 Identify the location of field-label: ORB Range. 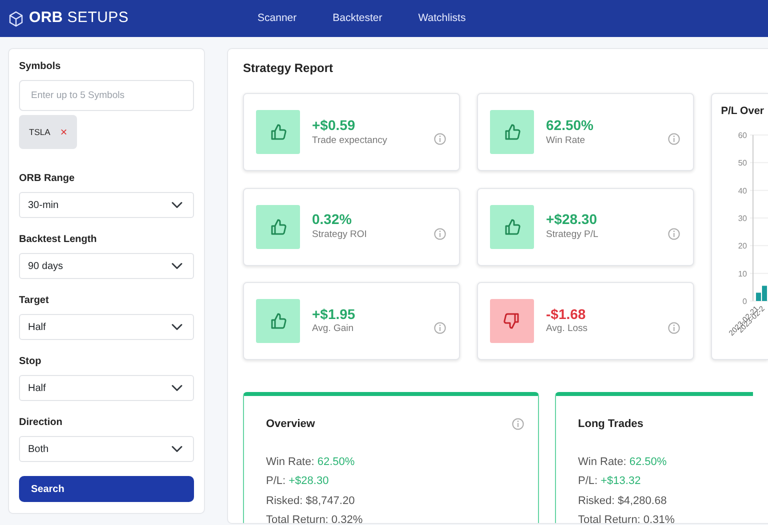
(47, 179).